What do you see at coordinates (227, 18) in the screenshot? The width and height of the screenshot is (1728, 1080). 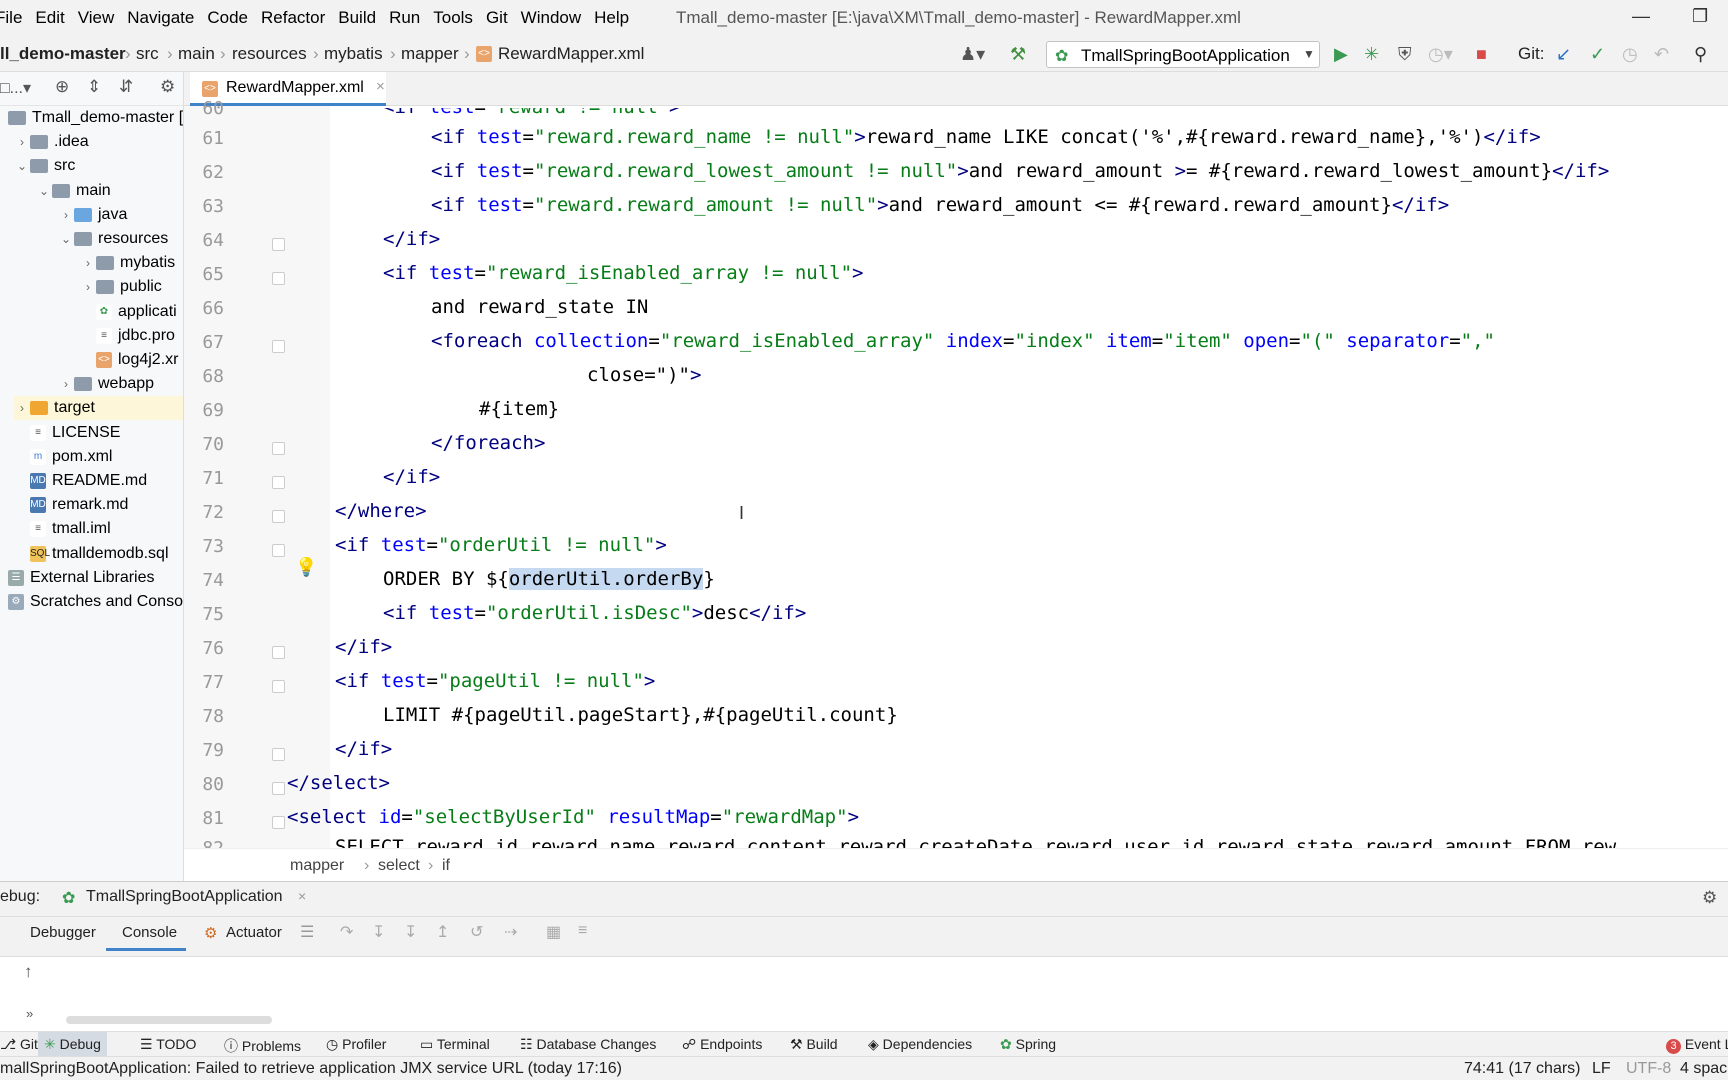 I see `menu-code: Code` at bounding box center [227, 18].